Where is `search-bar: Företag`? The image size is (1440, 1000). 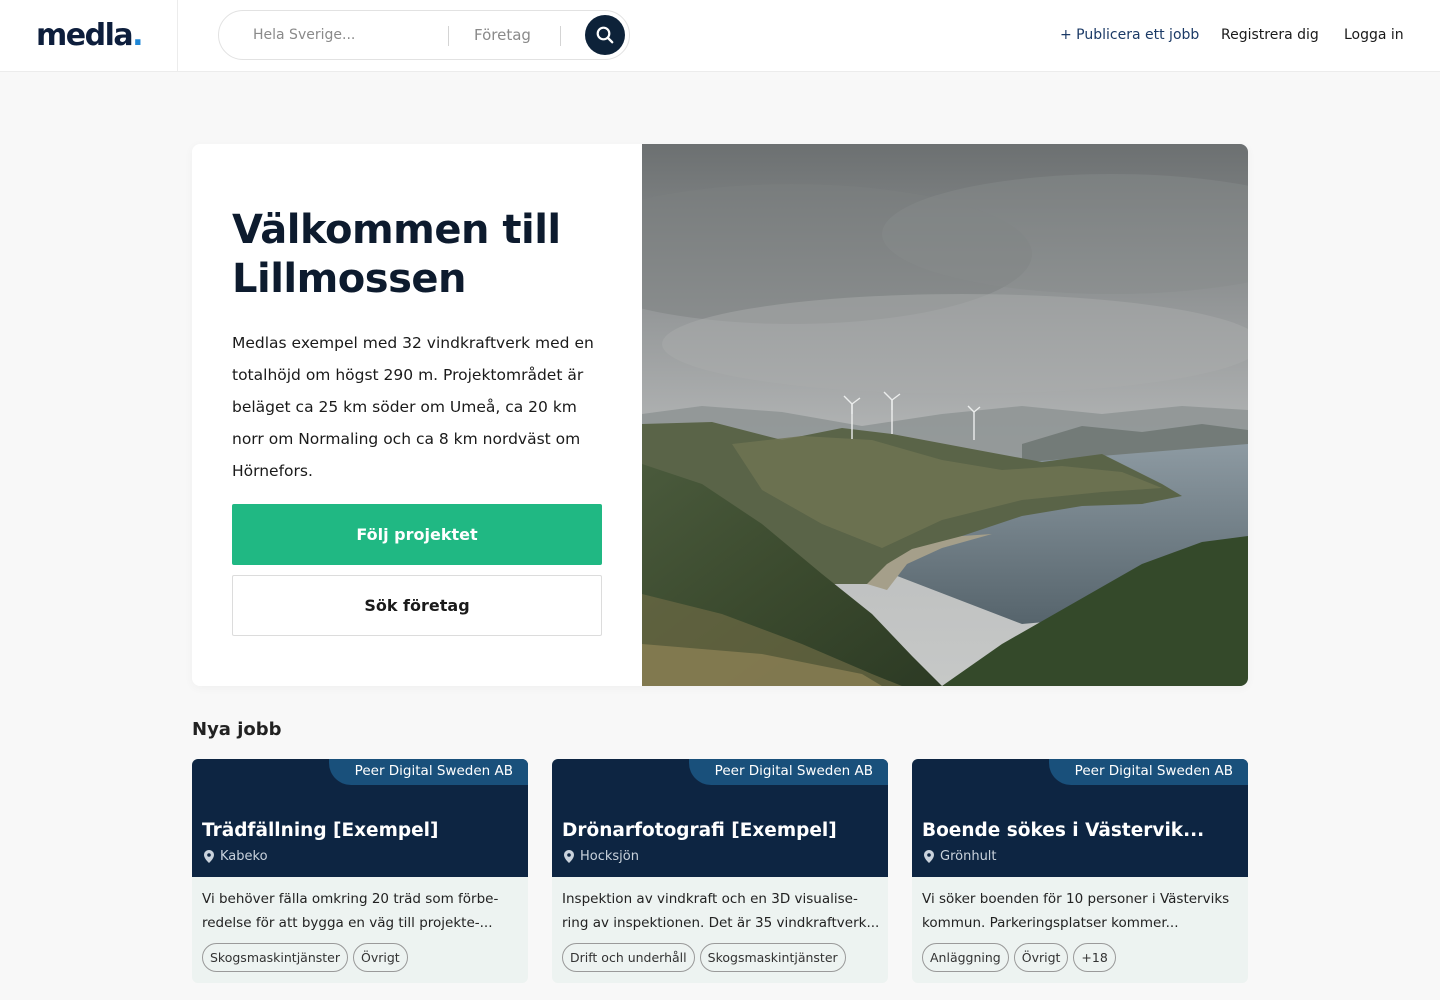
search-bar: Företag is located at coordinates (424, 35).